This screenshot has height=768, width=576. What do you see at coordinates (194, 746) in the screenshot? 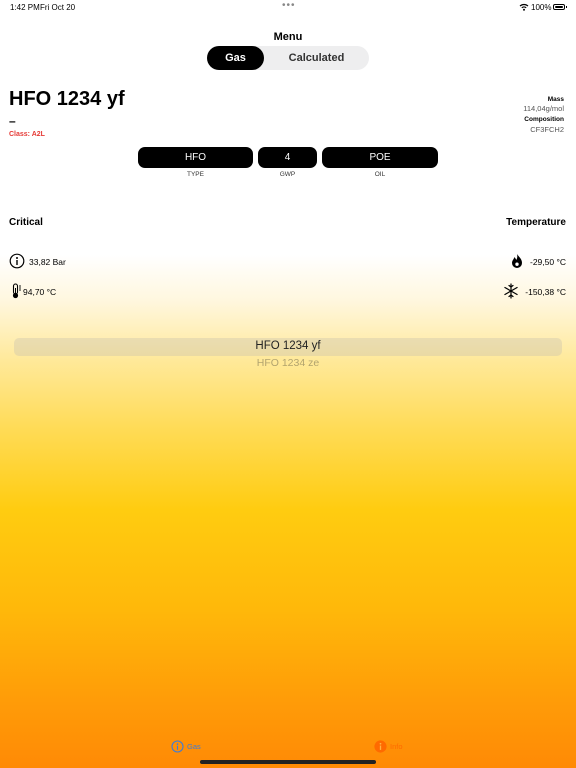
I see `tab-gas-label: Gas` at bounding box center [194, 746].